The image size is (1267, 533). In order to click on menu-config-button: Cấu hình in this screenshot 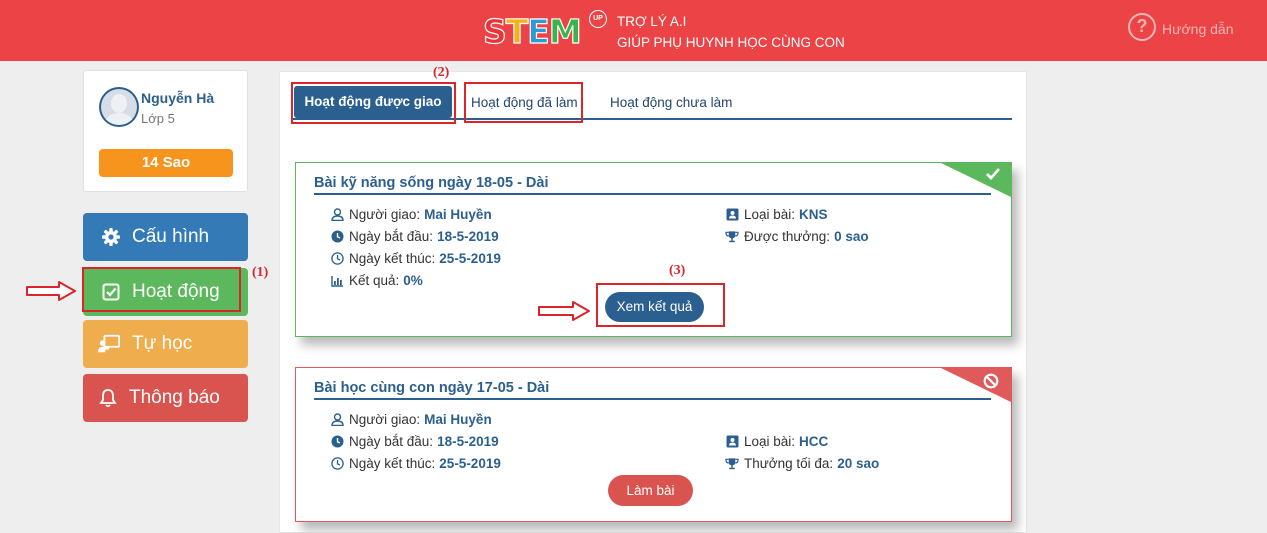, I will do `click(165, 237)`.